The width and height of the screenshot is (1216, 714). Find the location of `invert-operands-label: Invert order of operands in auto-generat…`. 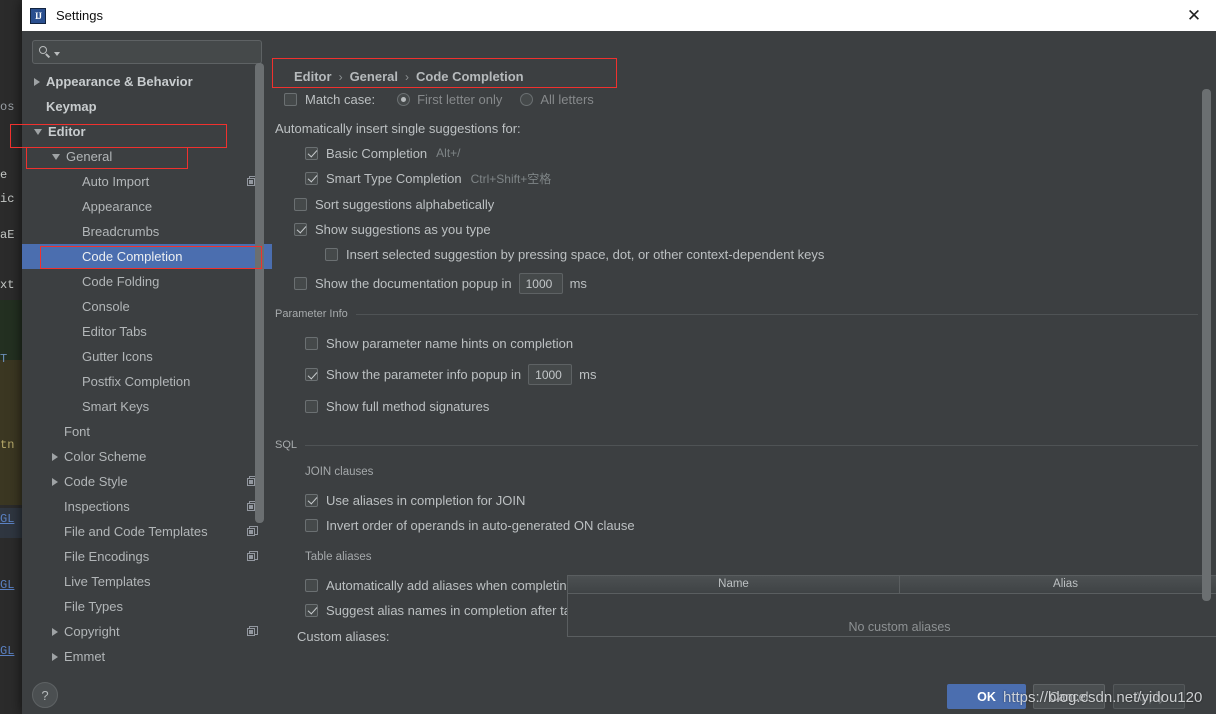

invert-operands-label: Invert order of operands in auto-generat… is located at coordinates (480, 525).